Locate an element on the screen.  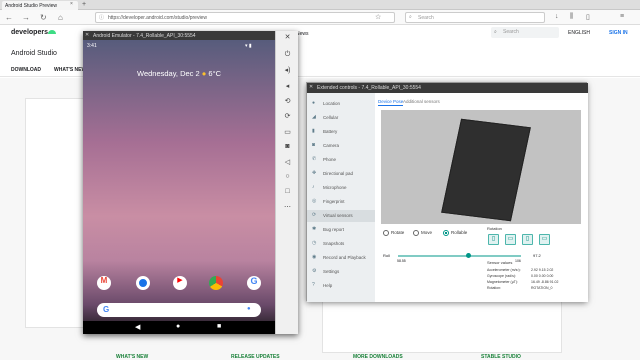
date-text: Wednesday, Dec 2 is located at coordinates (168, 73).